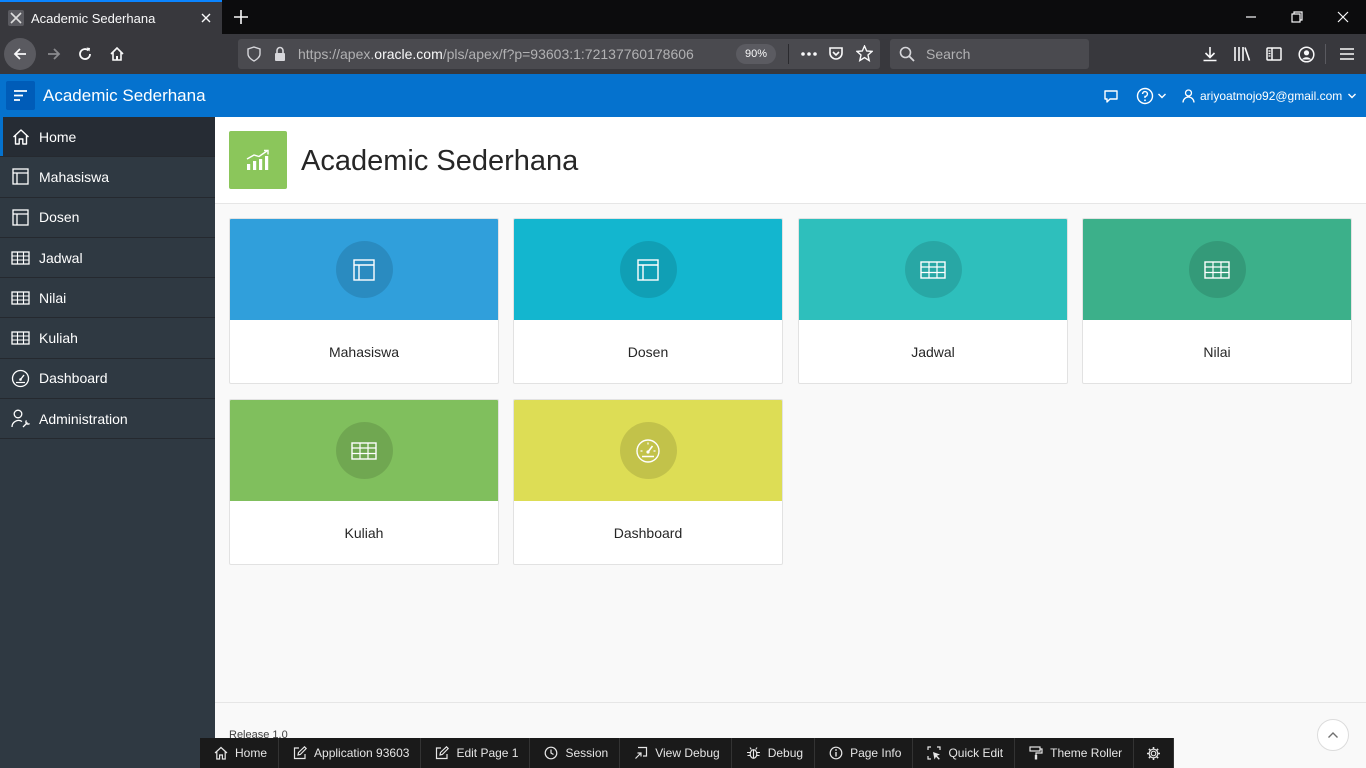 The image size is (1366, 768). What do you see at coordinates (687, 753) in the screenshot?
I see `dev-item-label: View Debug` at bounding box center [687, 753].